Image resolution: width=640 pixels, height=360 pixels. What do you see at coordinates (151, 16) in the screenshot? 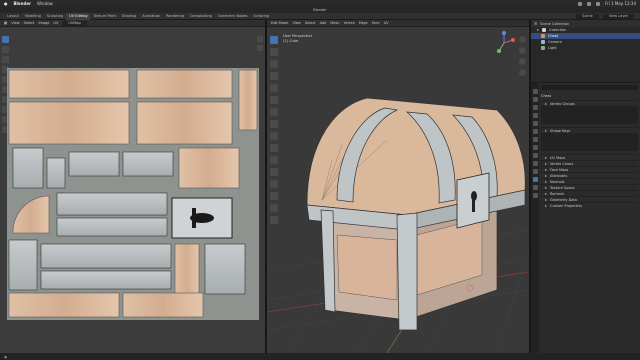
I see `tab-animation: Animation` at bounding box center [151, 16].